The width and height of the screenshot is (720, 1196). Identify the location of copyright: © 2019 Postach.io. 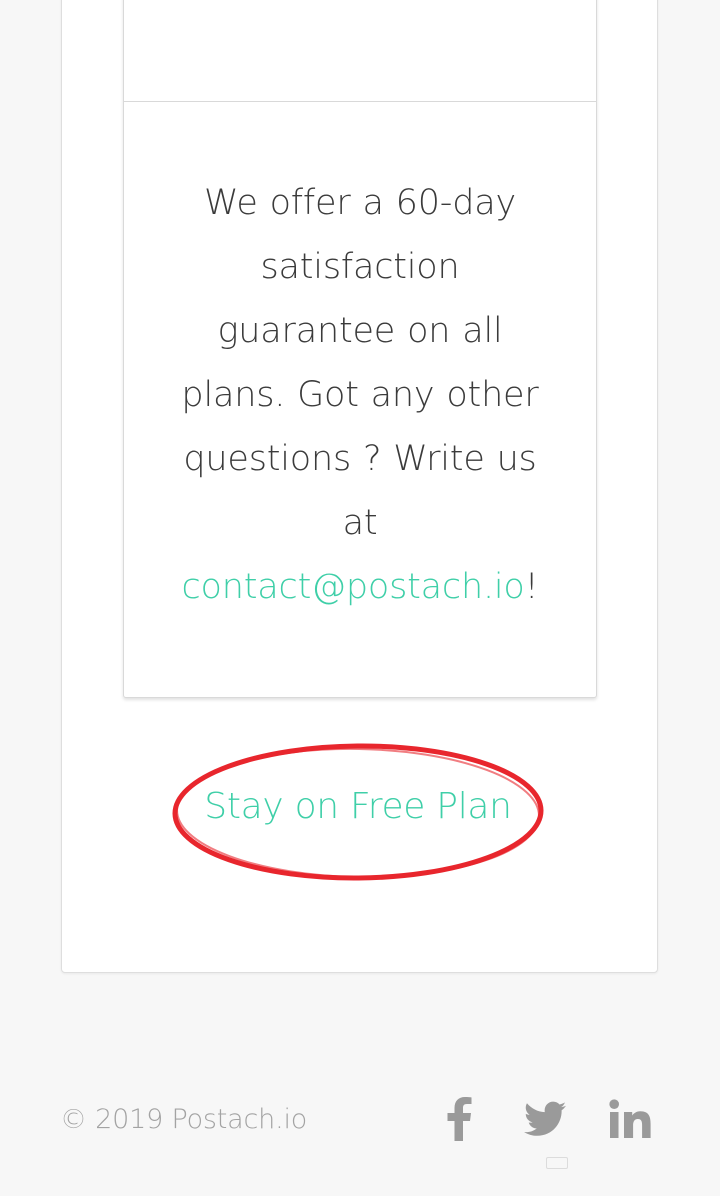
(184, 1119).